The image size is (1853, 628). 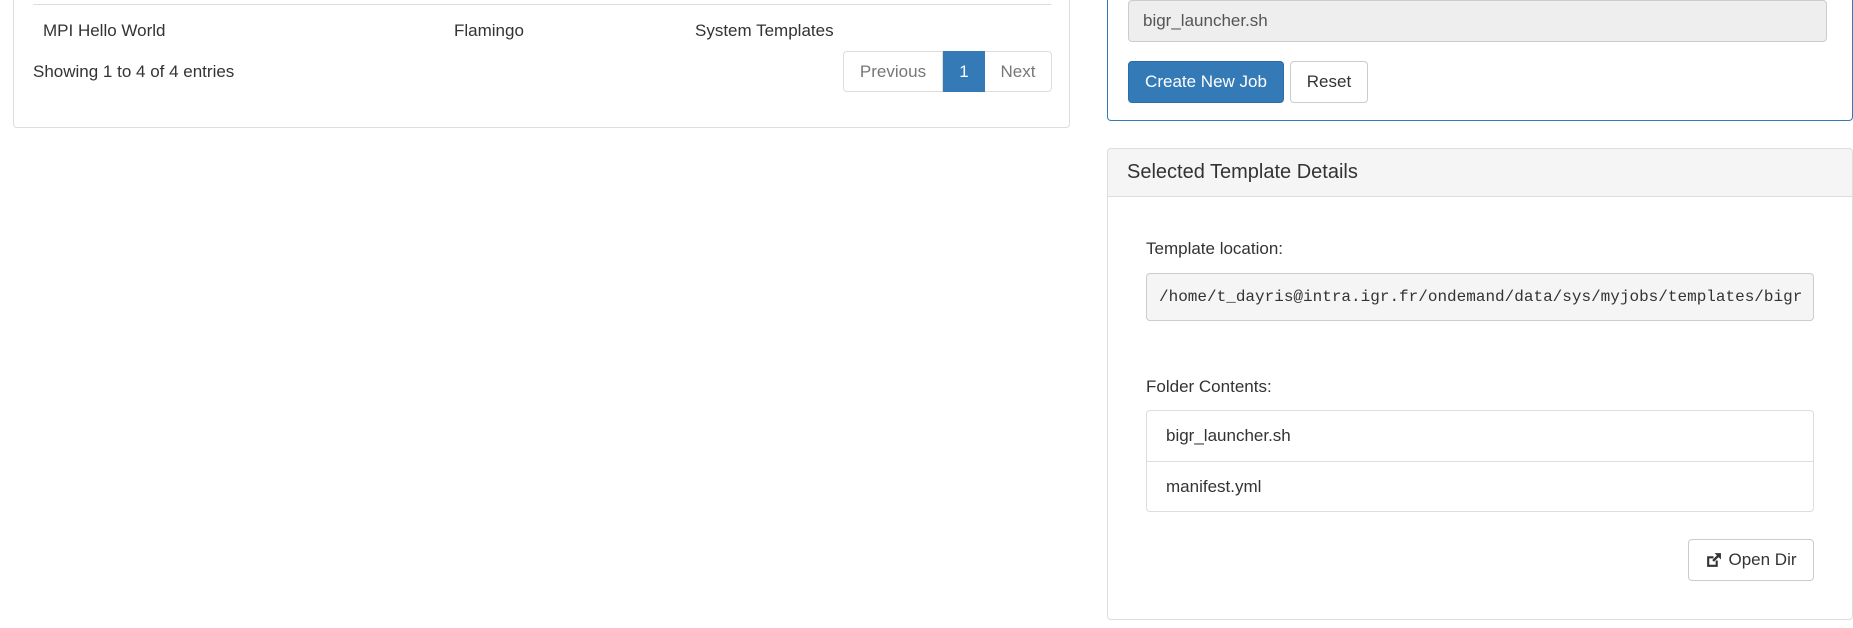 I want to click on list-item: bigr_launcher.sh, so click(x=1480, y=436).